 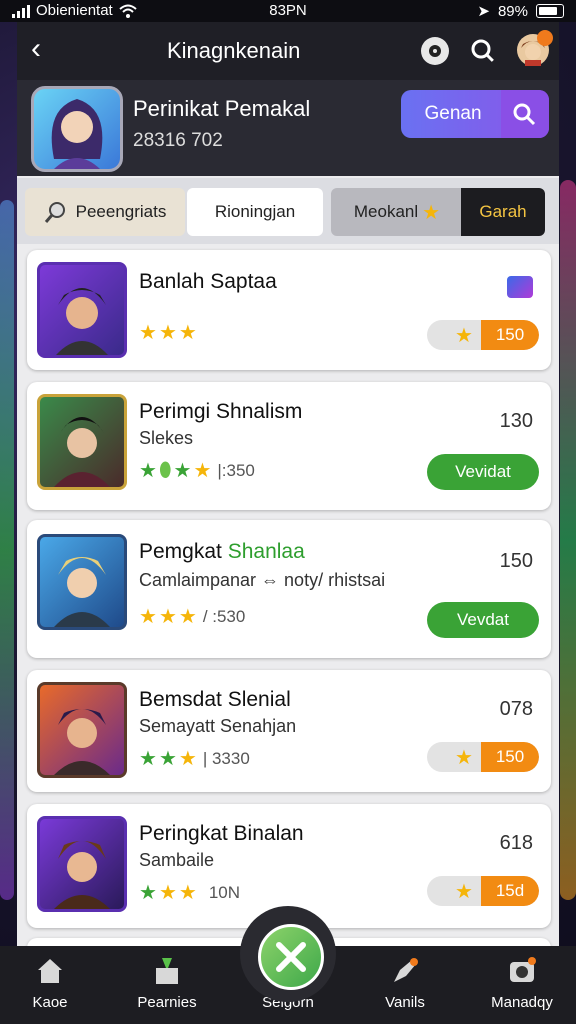 I want to click on card-subtitle: Slekes, so click(x=166, y=438).